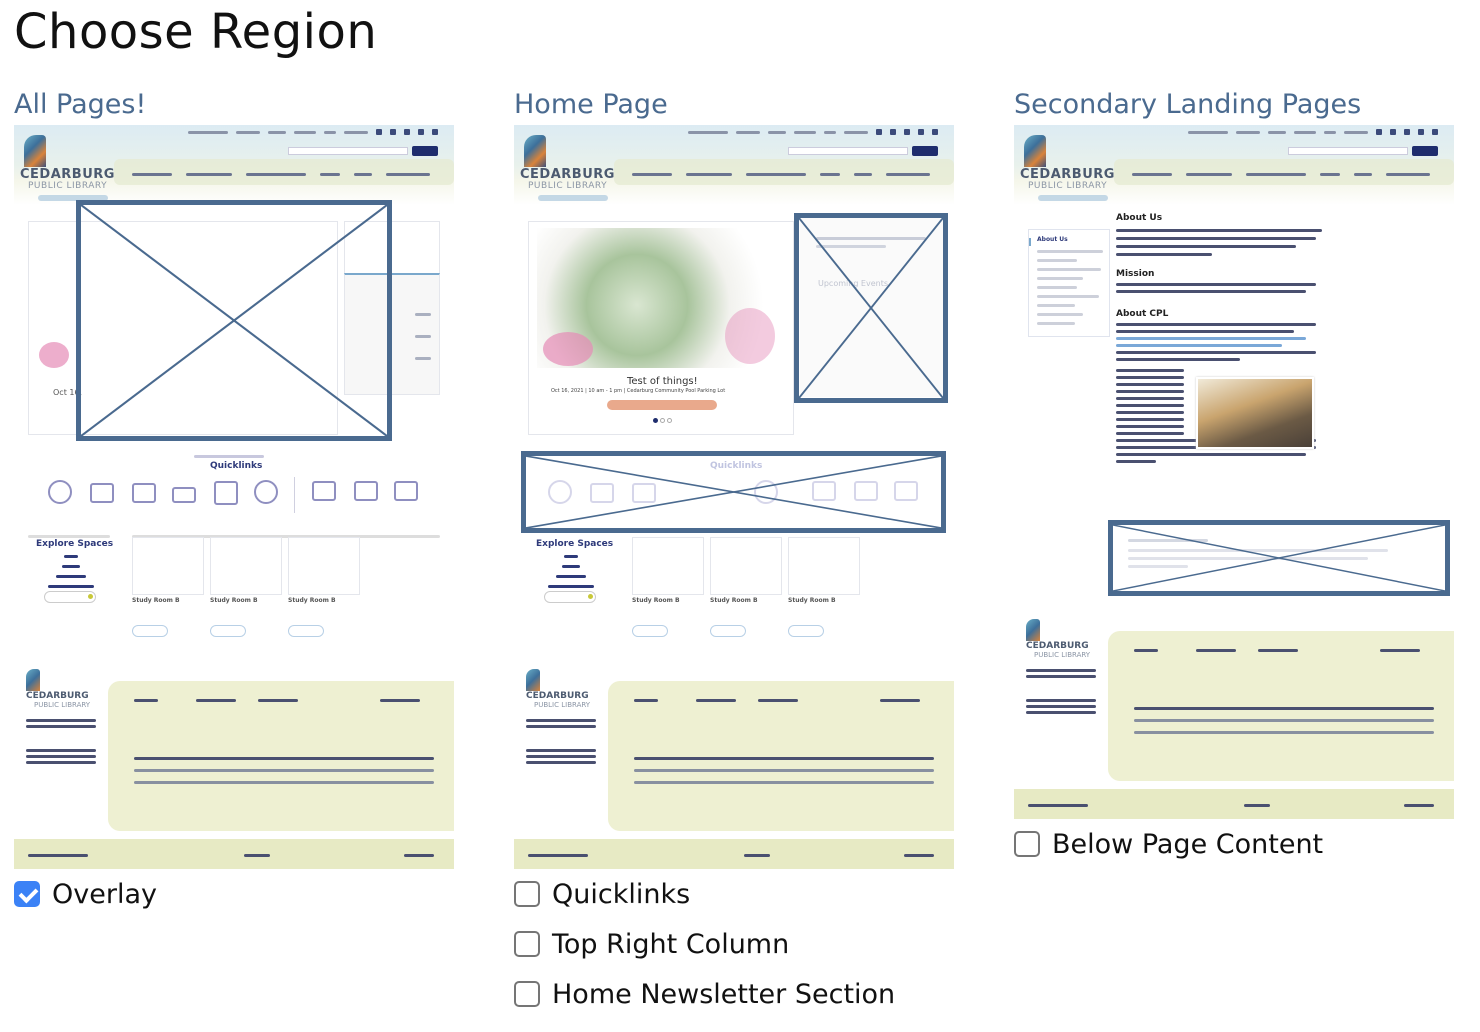 The image size is (1480, 1032). Describe the element at coordinates (671, 944) in the screenshot. I see `checkbox-label: Top Right Column` at that location.